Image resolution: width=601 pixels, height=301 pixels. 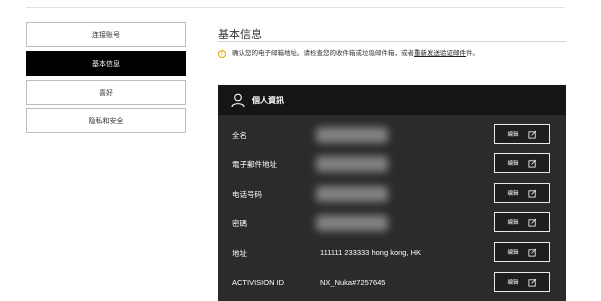 I want to click on info-row-full-name: 全名 编辑, so click(x=392, y=135).